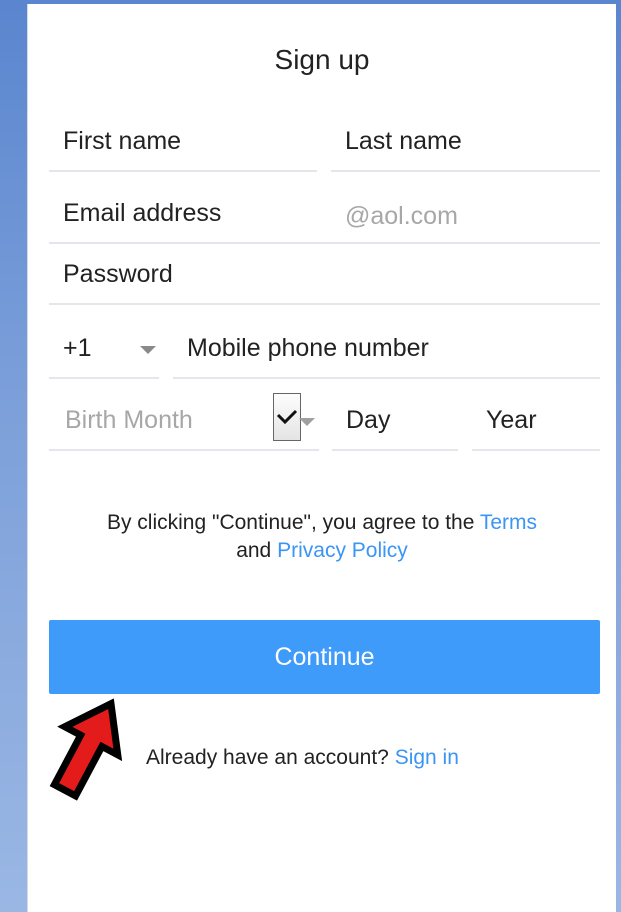  Describe the element at coordinates (183, 136) in the screenshot. I see `first-name-field: First name` at that location.